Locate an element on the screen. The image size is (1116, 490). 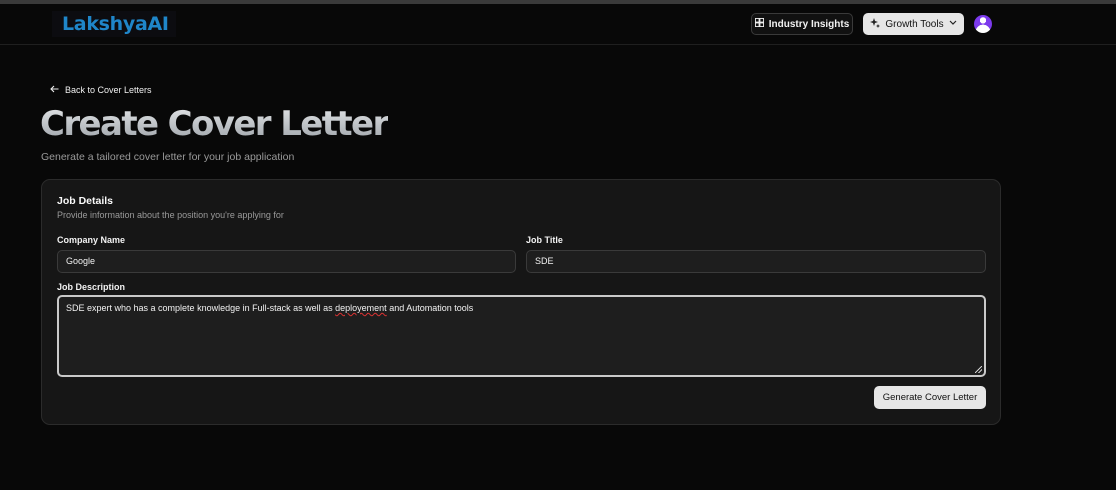
app-logo: LakshyaAI is located at coordinates (114, 24).